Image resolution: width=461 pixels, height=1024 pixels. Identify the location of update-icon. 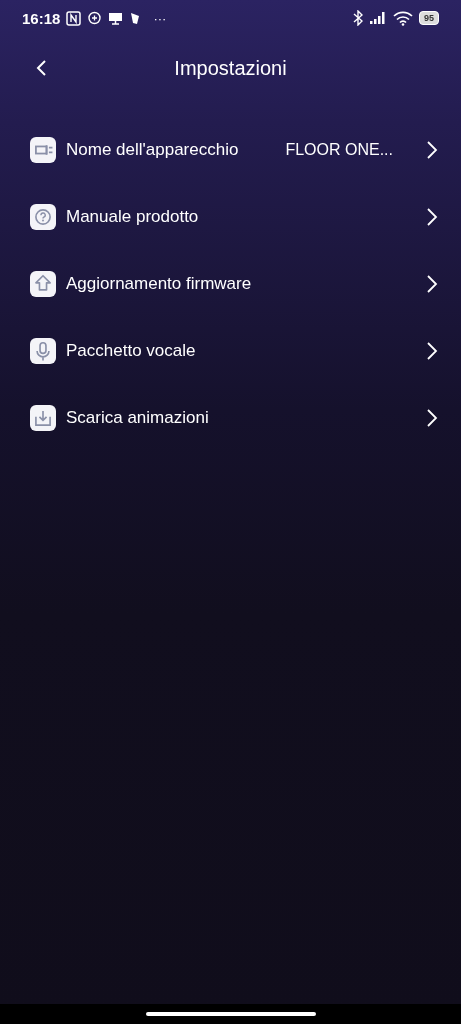
(43, 283).